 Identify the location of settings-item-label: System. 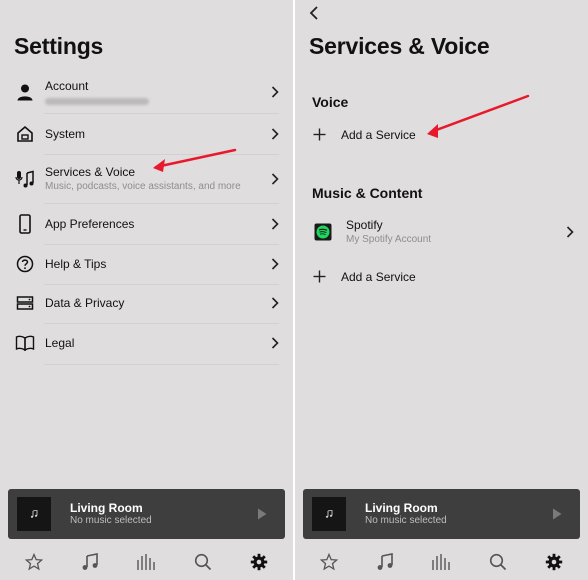
(65, 134).